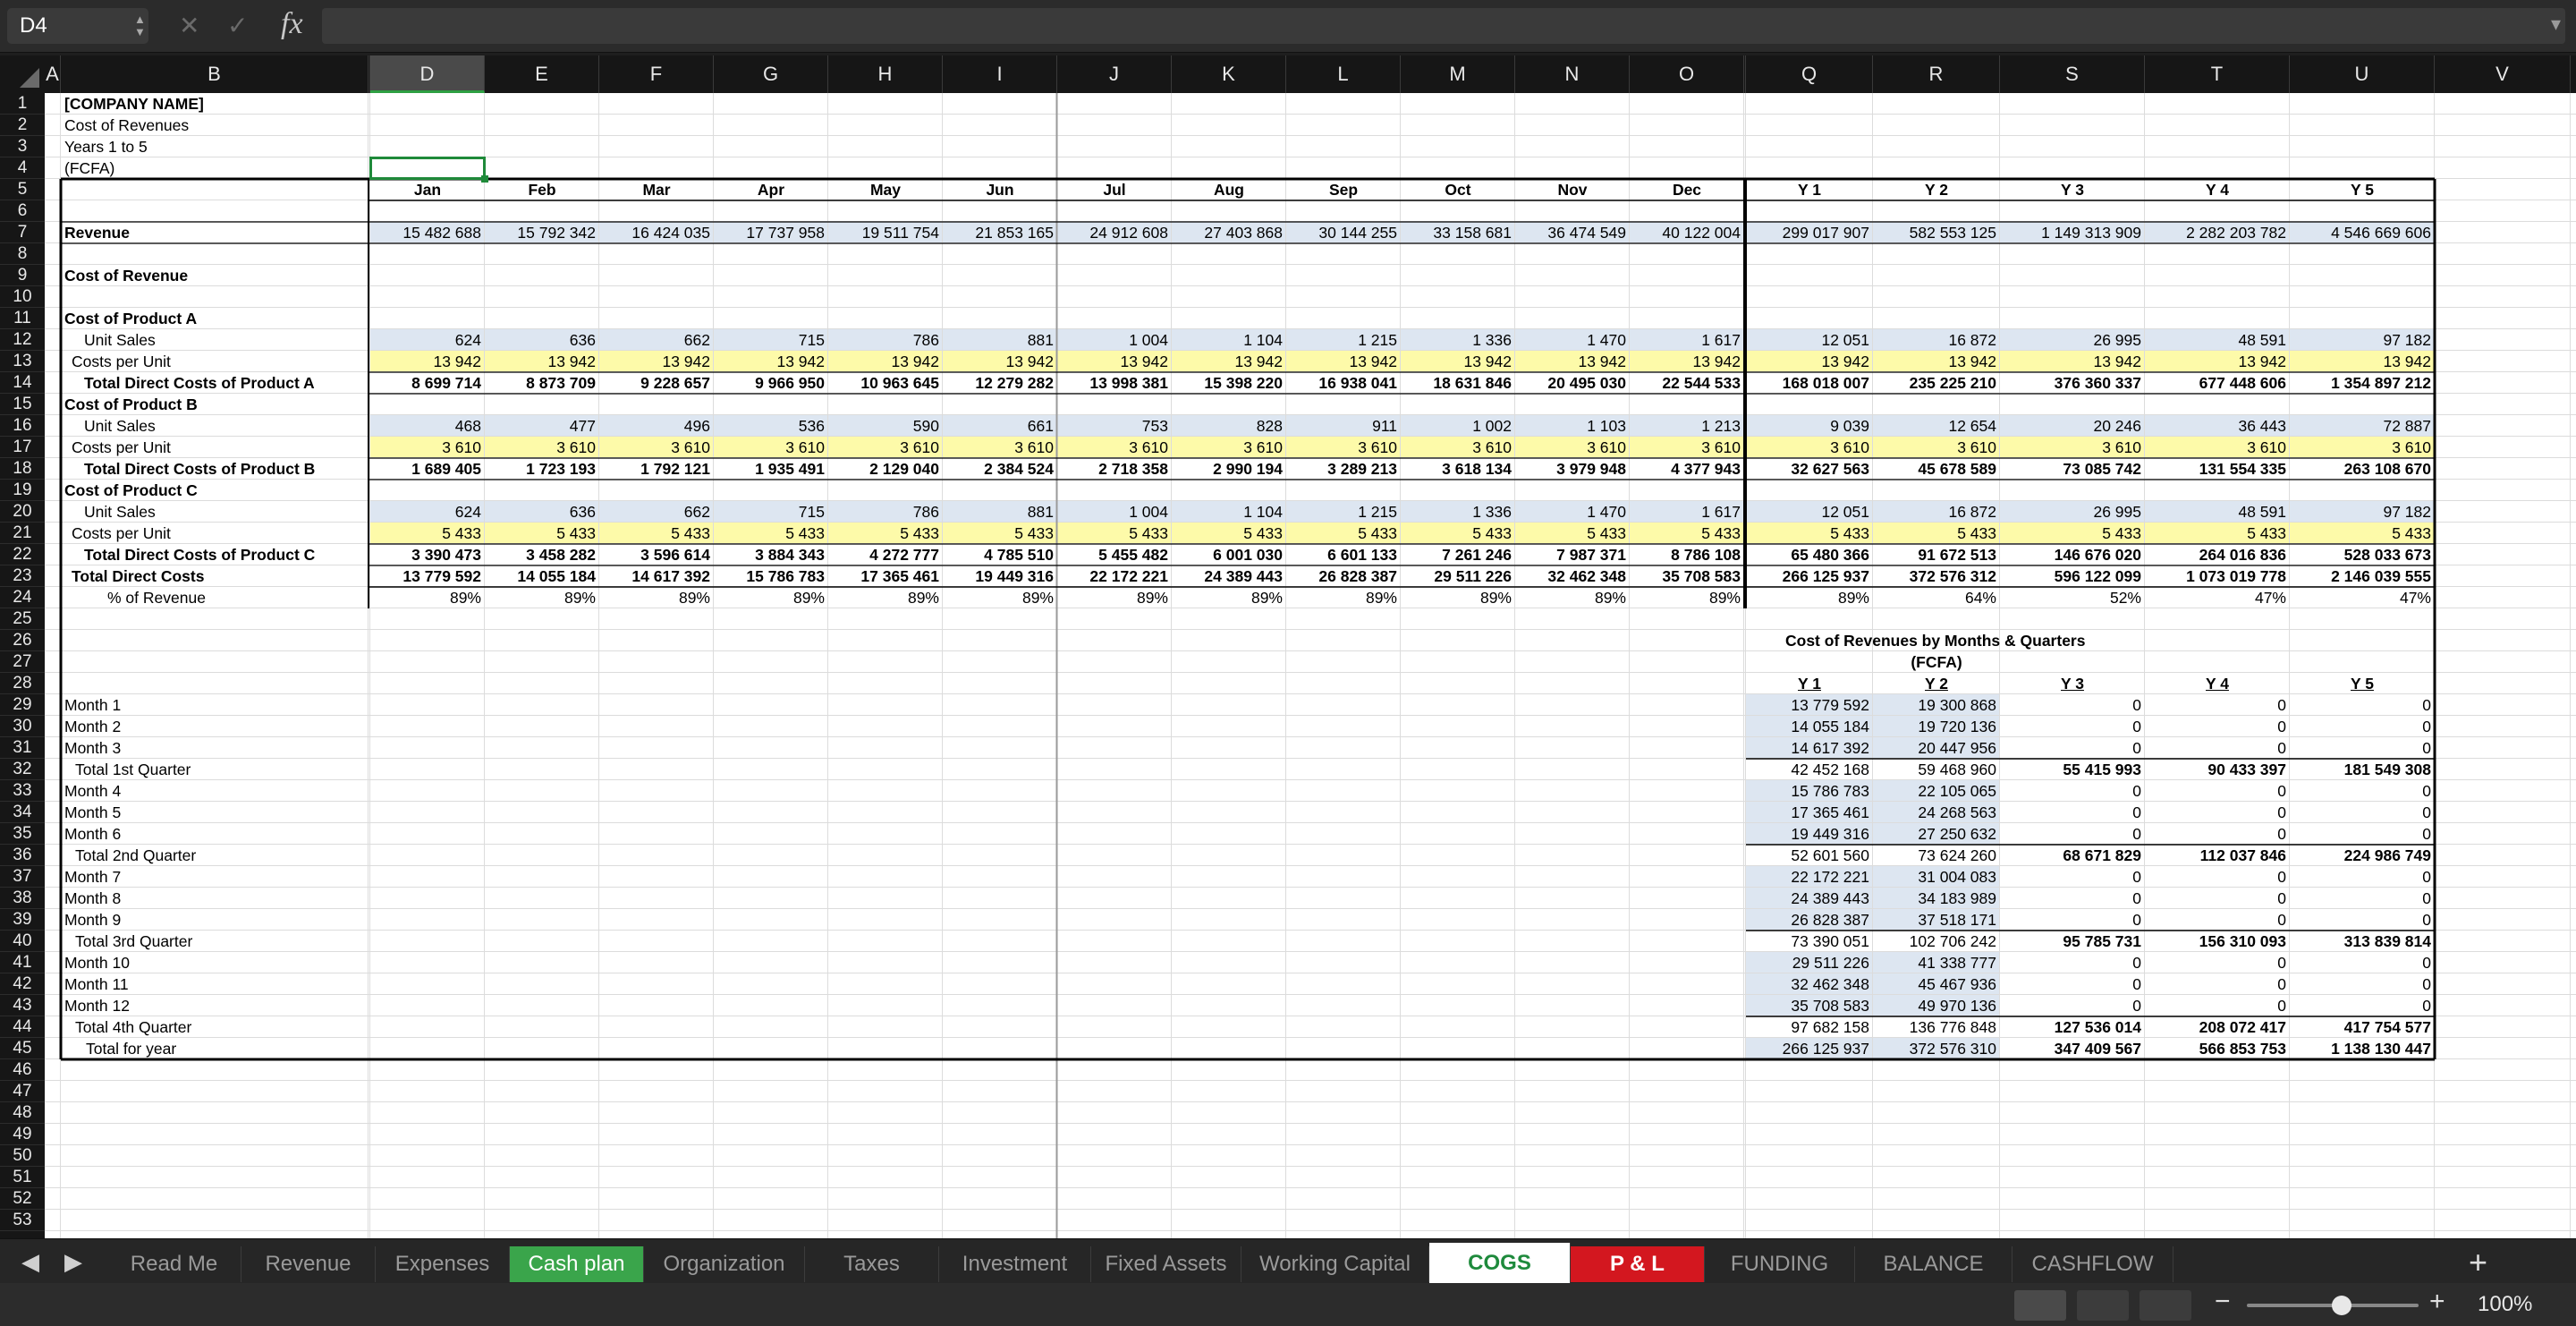 The height and width of the screenshot is (1326, 2576). Describe the element at coordinates (2217, 74) in the screenshot. I see `column-header-t: T` at that location.